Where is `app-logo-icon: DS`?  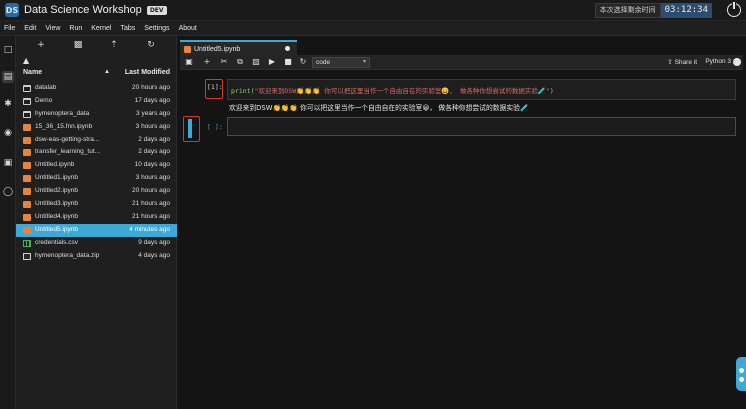 app-logo-icon: DS is located at coordinates (12, 10).